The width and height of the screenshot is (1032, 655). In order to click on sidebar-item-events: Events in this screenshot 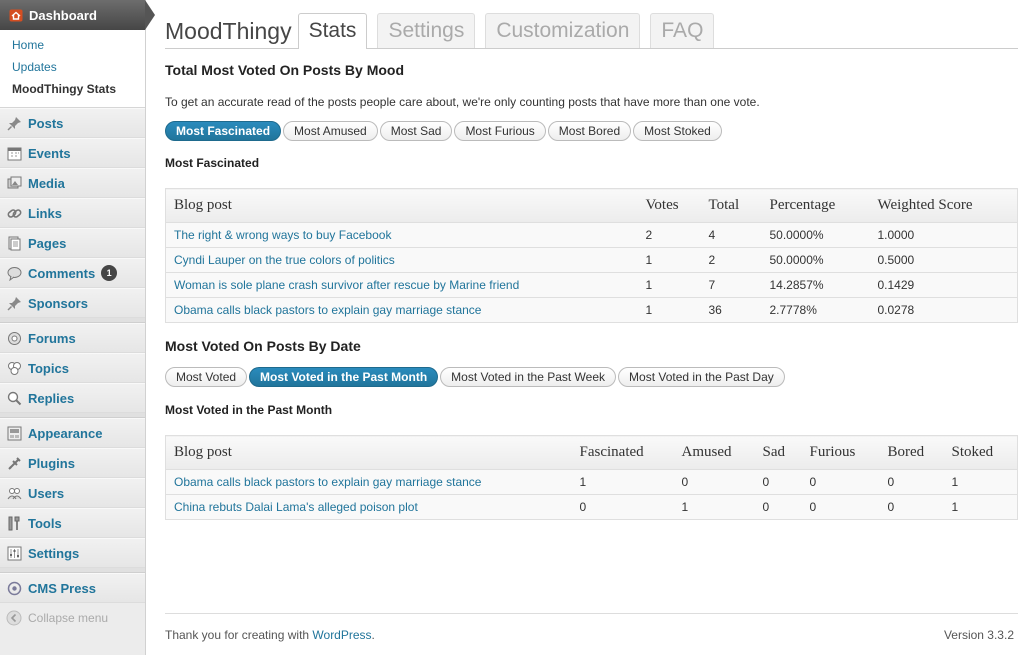, I will do `click(72, 153)`.